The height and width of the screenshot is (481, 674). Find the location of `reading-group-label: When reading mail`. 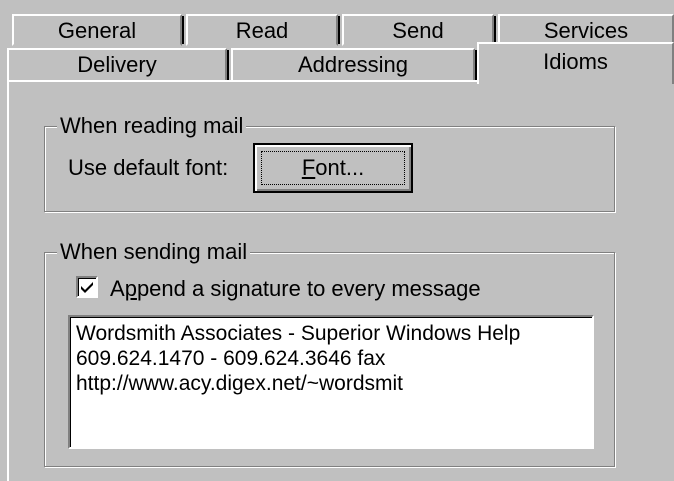

reading-group-label: When reading mail is located at coordinates (152, 126).